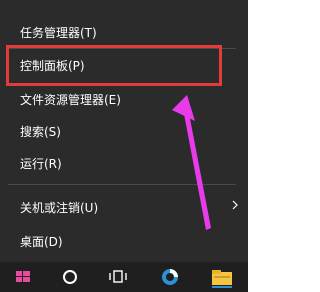 Image resolution: width=320 pixels, height=292 pixels. Describe the element at coordinates (170, 277) in the screenshot. I see `browser-icon` at that location.